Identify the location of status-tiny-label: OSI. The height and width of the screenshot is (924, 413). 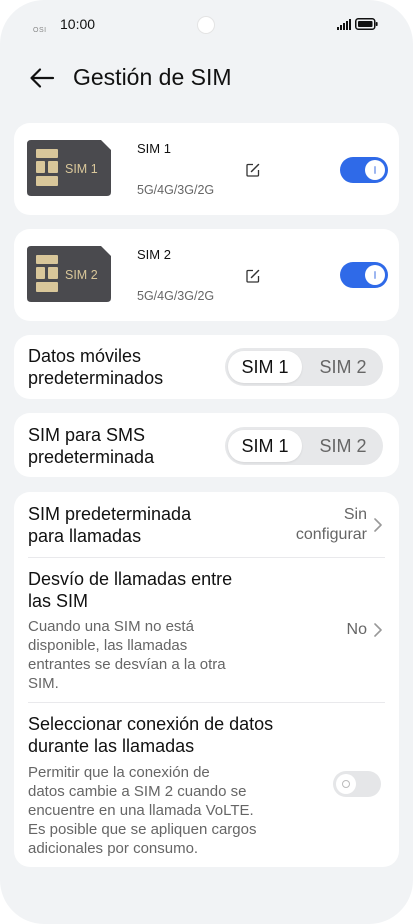
(40, 30).